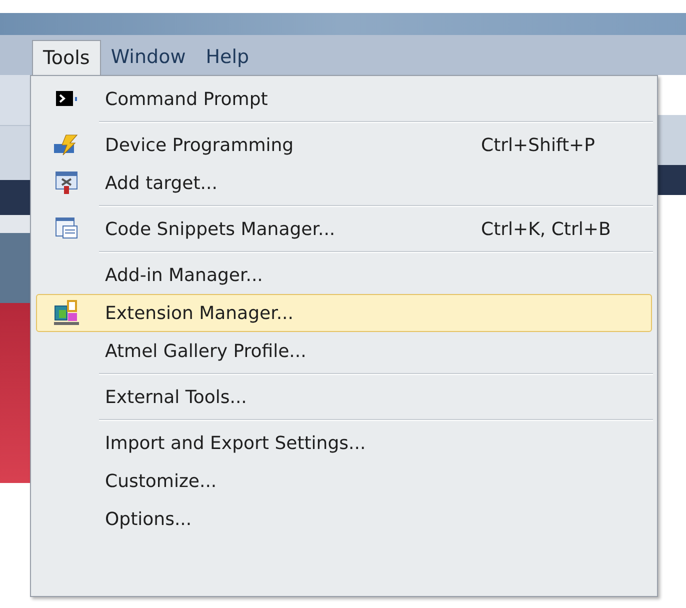  Describe the element at coordinates (67, 229) in the screenshot. I see `document-list-icon` at that location.